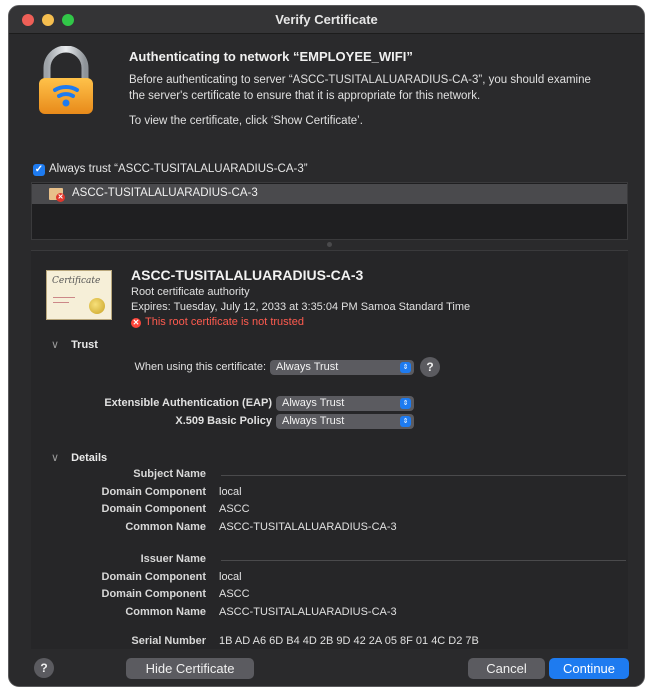  Describe the element at coordinates (329, 211) in the screenshot. I see `certificate-list: ✕ ASCC-TUSITALALUARADIUS-CA-3` at that location.